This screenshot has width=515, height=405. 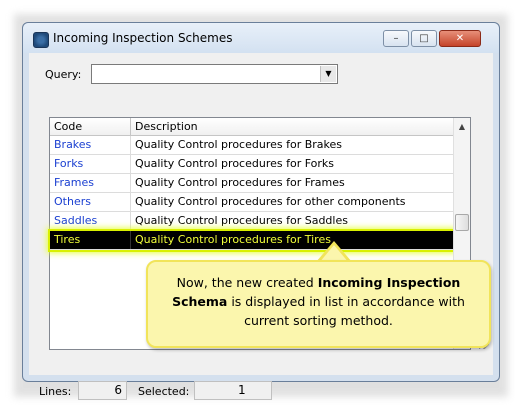 I want to click on query-value, so click(x=93, y=76).